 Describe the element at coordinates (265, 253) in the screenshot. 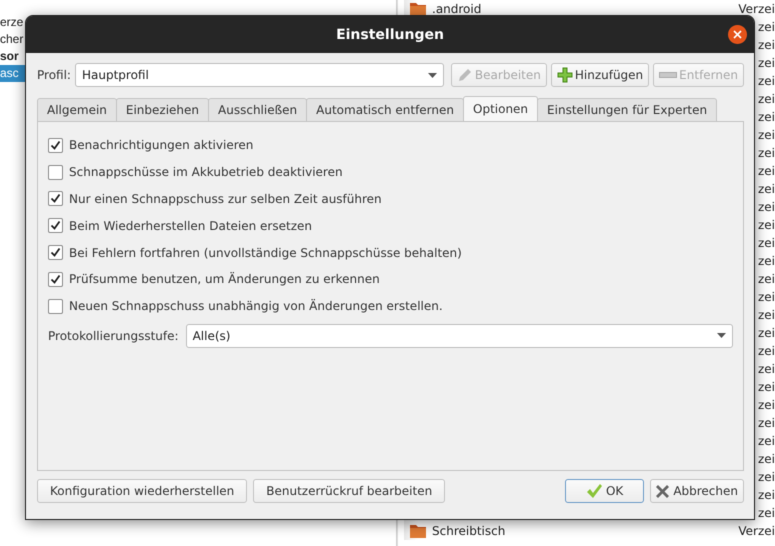

I see `option-label: Bei Fehlern fortfahren (unvollständige Schnappschüsse behalten)` at that location.